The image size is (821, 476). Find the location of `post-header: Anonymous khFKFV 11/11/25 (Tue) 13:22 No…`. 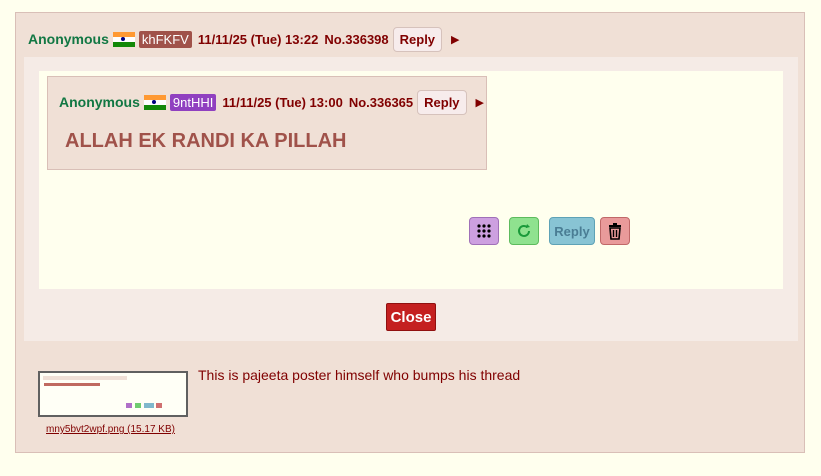

post-header: Anonymous khFKFV 11/11/25 (Tue) 13:22 No… is located at coordinates (244, 39).